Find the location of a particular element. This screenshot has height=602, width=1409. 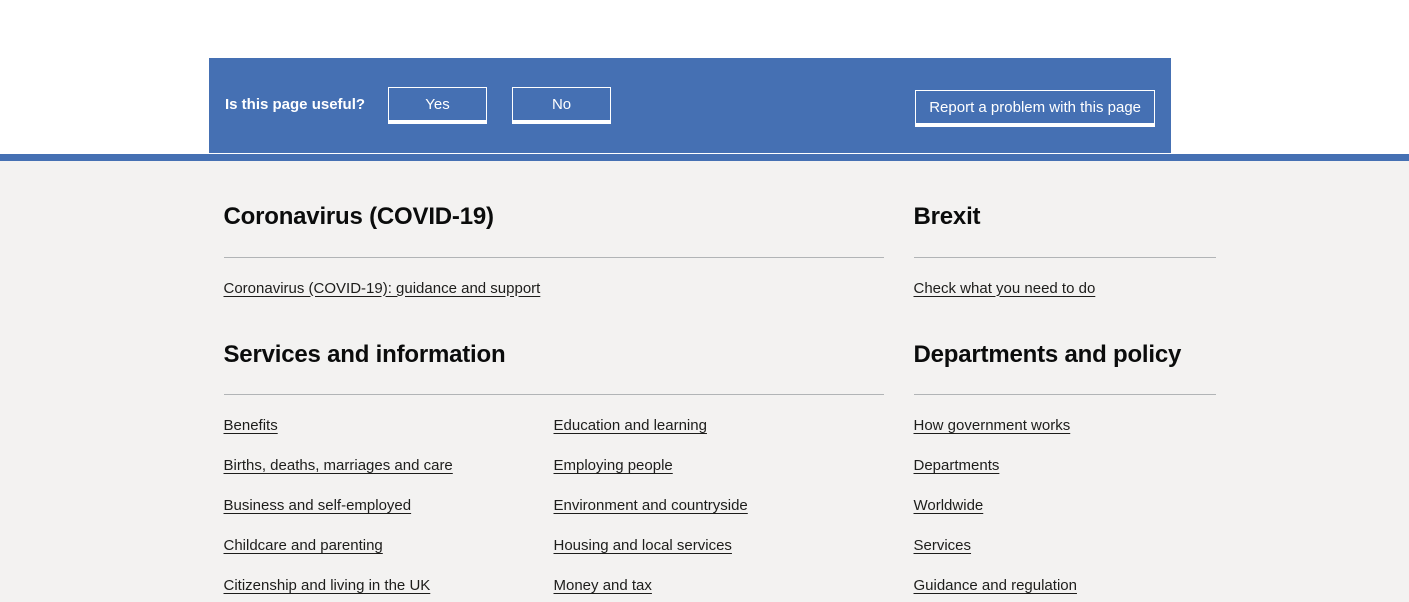

feedback-yes-button: Yes is located at coordinates (438, 104).